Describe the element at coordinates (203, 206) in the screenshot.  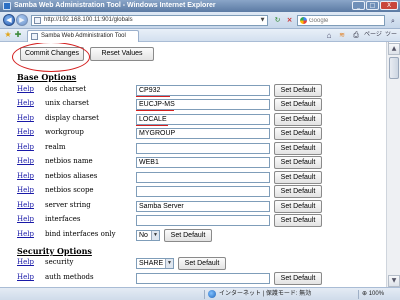
I see `server-string-input: Samba Server` at that location.